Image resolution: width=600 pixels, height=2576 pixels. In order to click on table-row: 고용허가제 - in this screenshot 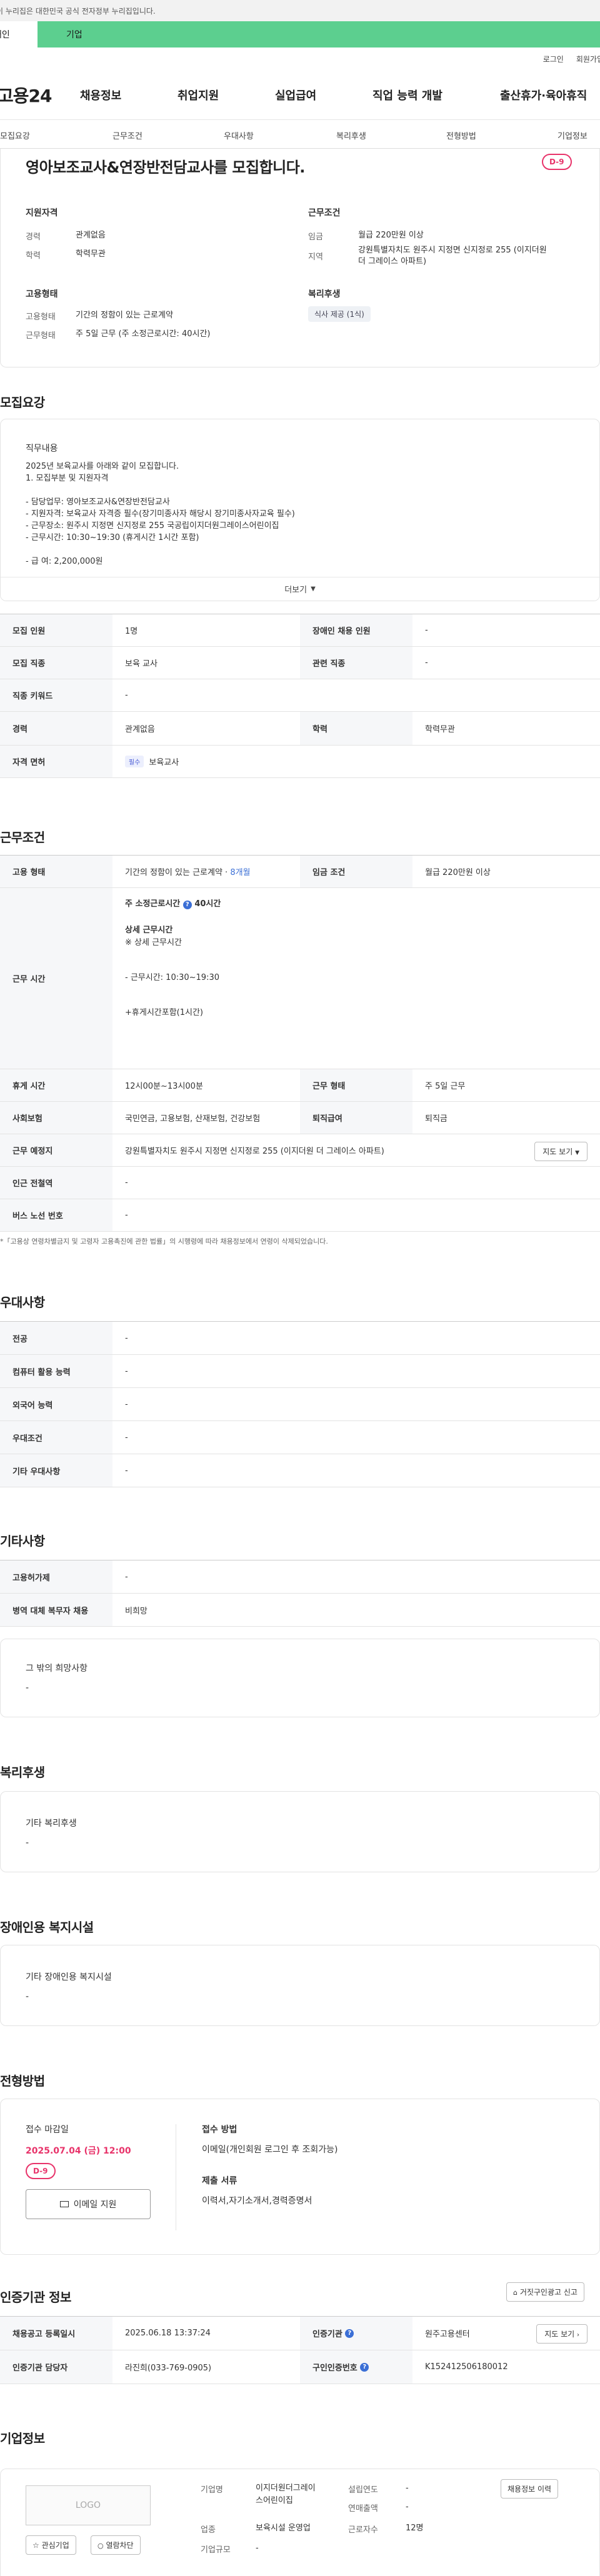, I will do `click(300, 1577)`.